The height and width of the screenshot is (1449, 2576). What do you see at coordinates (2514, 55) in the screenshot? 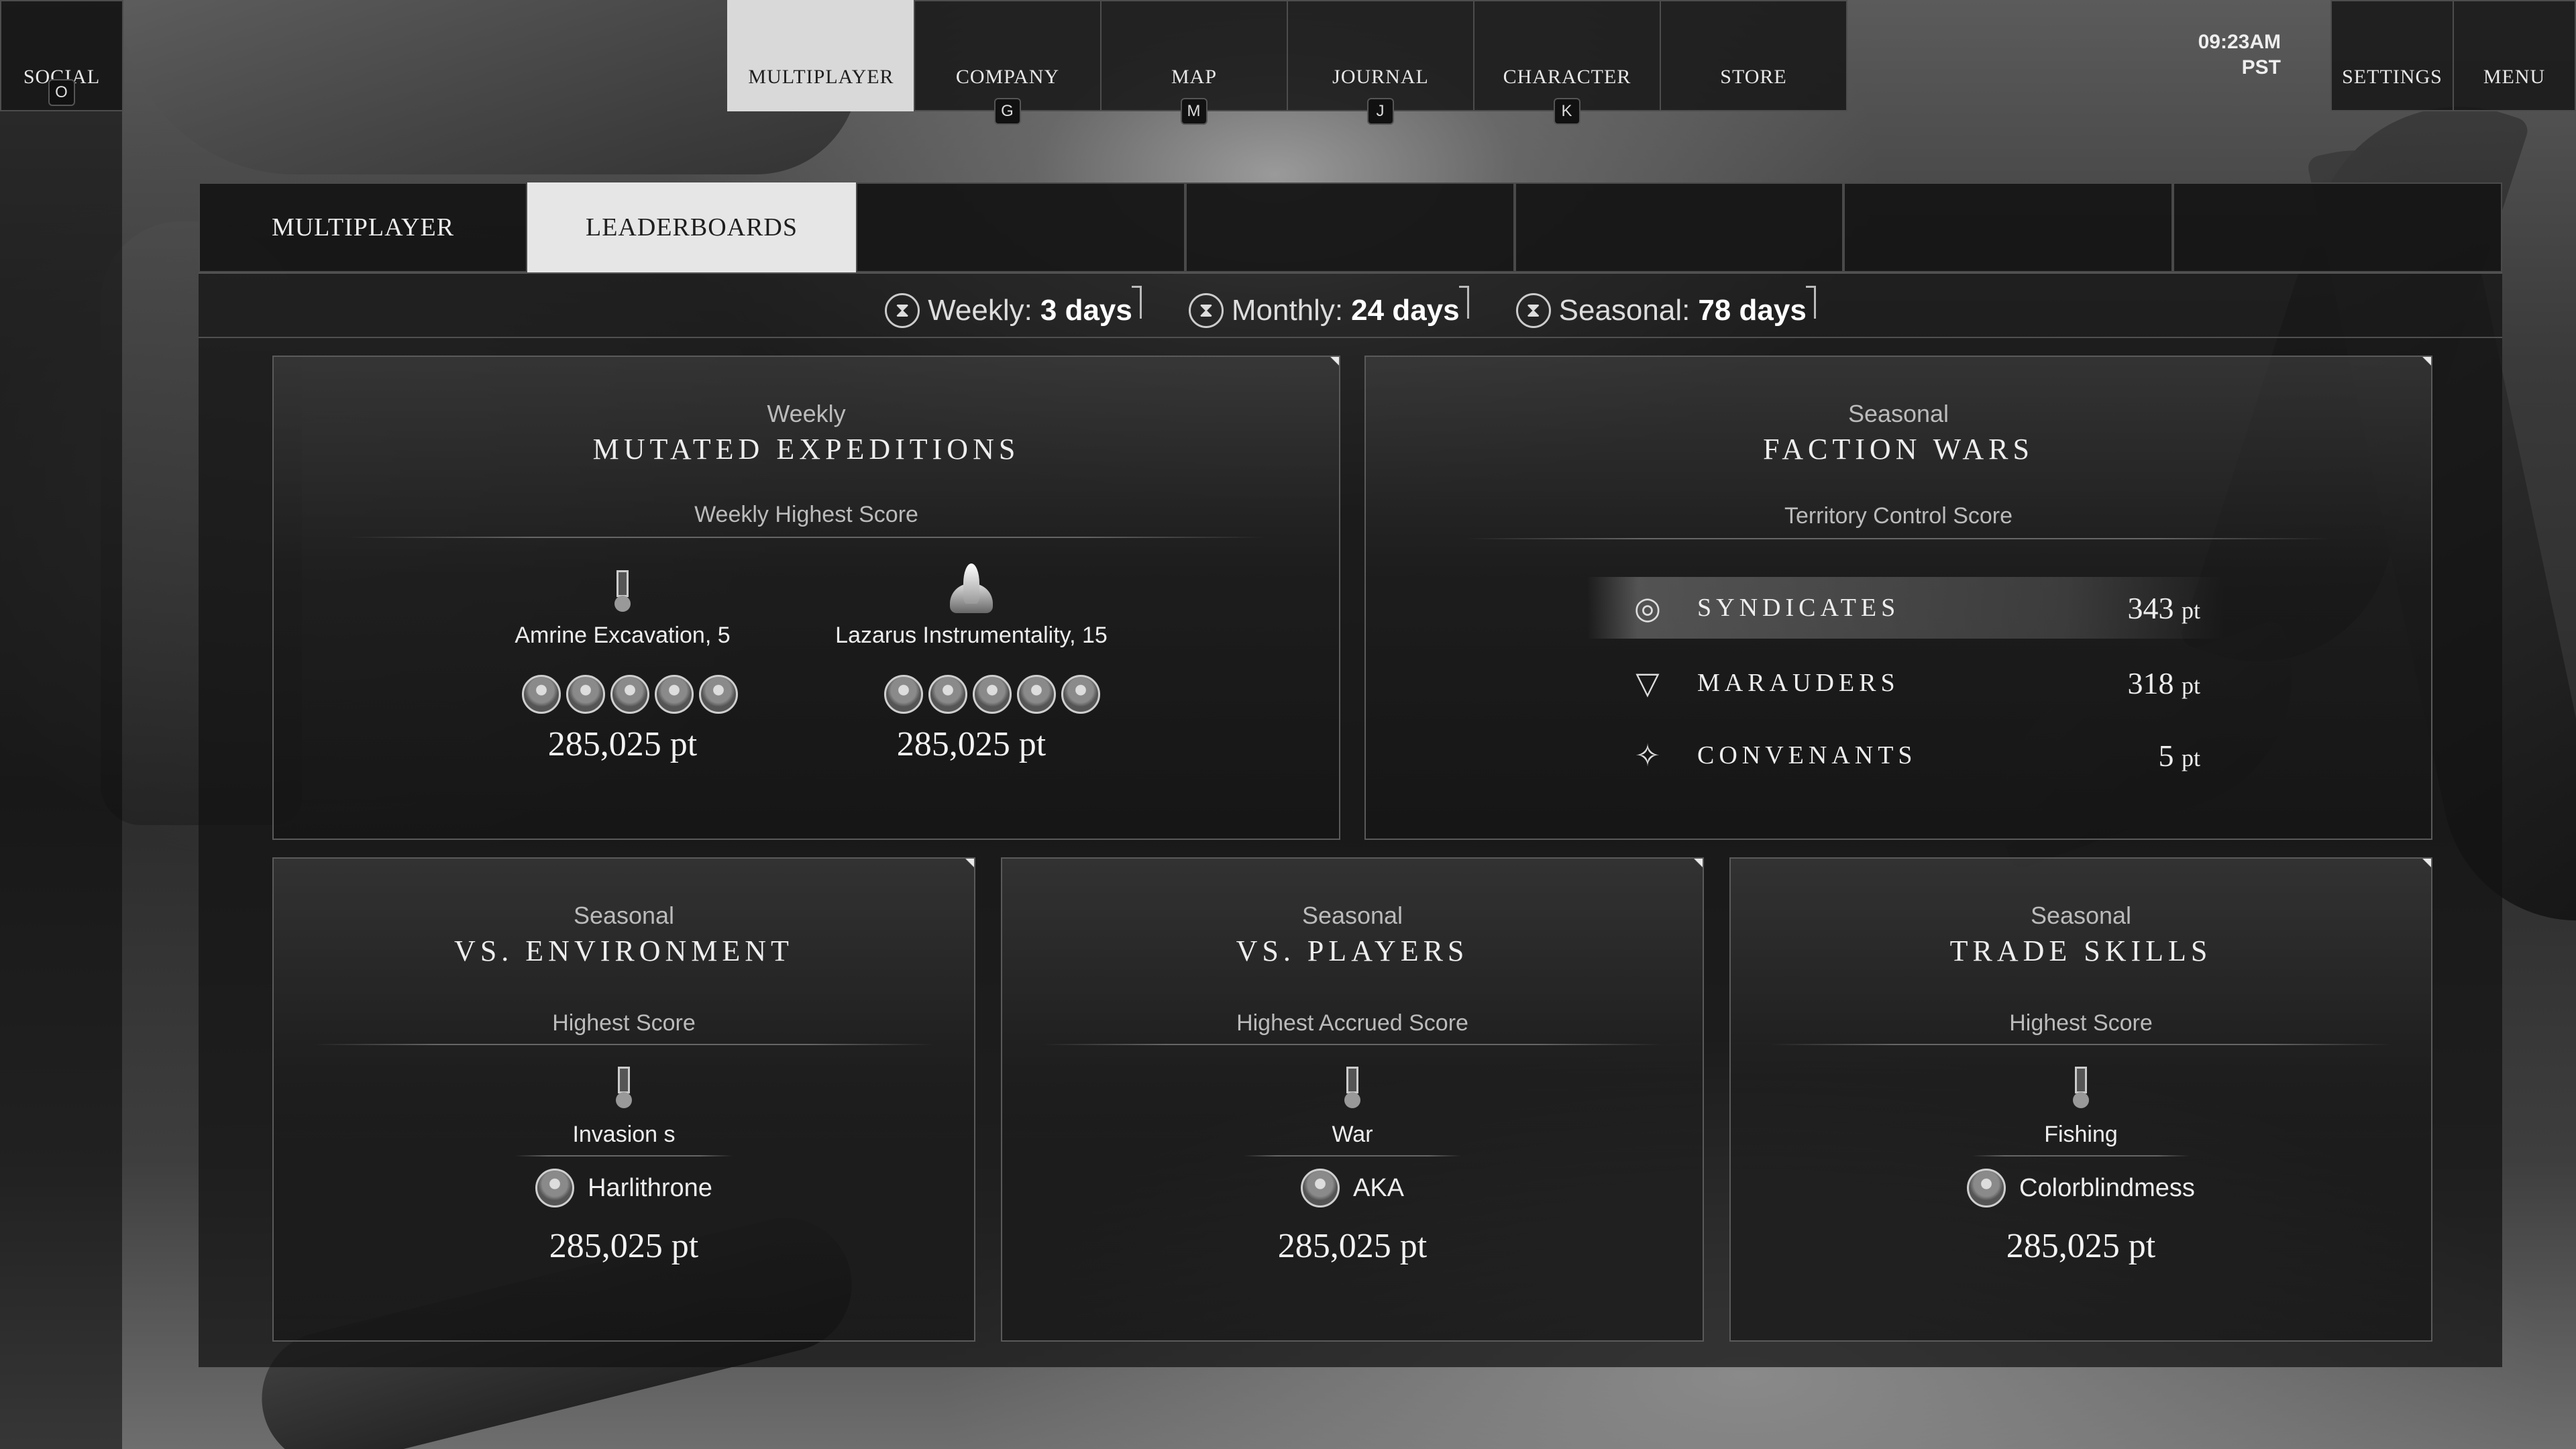
I see `nav-menu-button: MENU` at bounding box center [2514, 55].